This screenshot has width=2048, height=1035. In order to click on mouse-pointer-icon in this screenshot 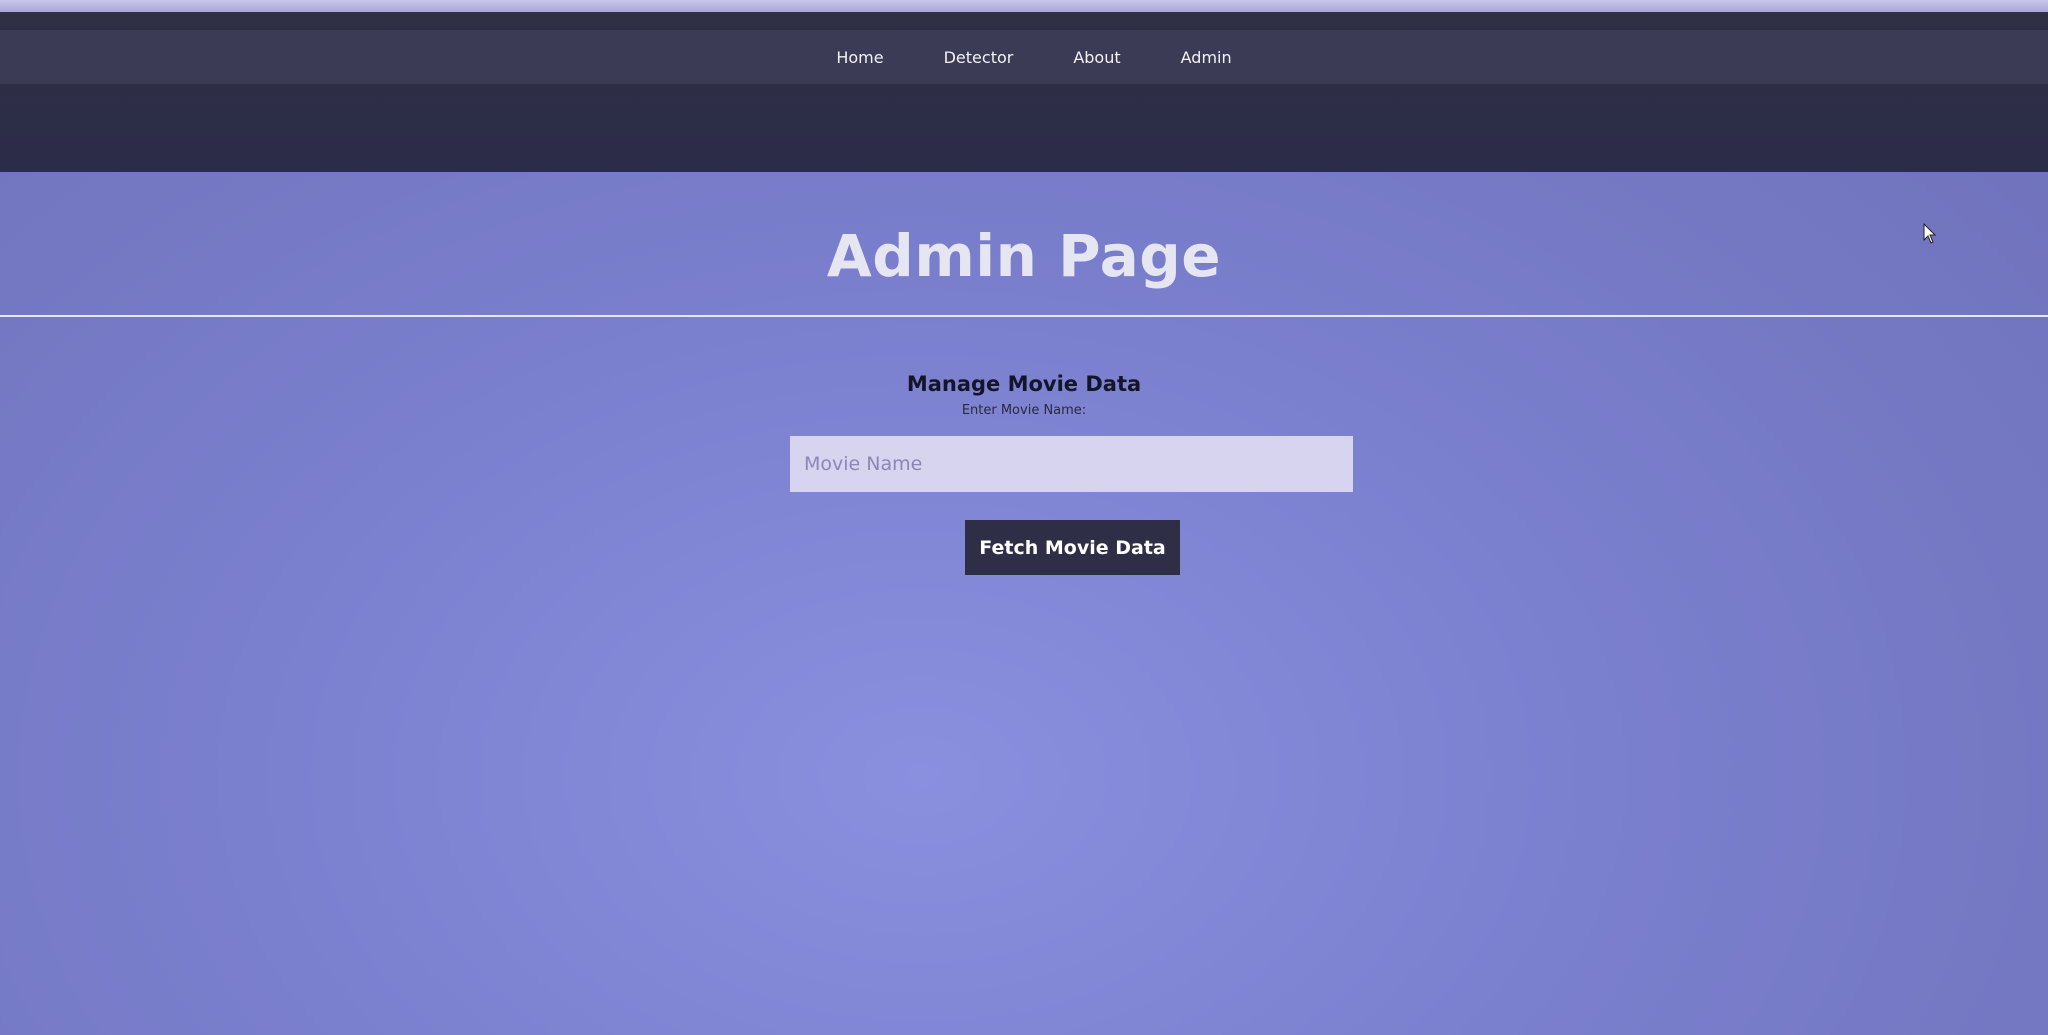, I will do `click(1930, 233)`.